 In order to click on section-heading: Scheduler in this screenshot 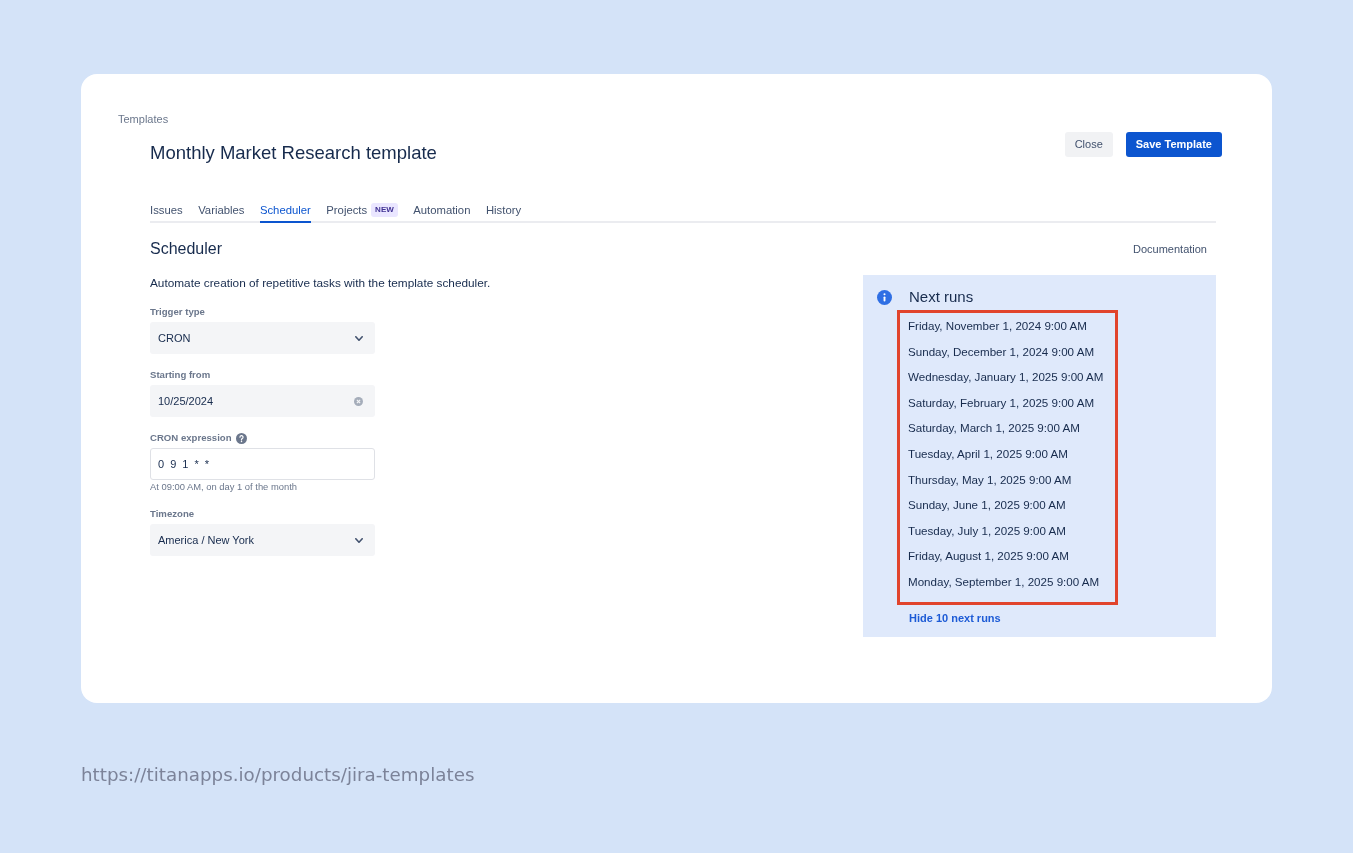, I will do `click(186, 249)`.